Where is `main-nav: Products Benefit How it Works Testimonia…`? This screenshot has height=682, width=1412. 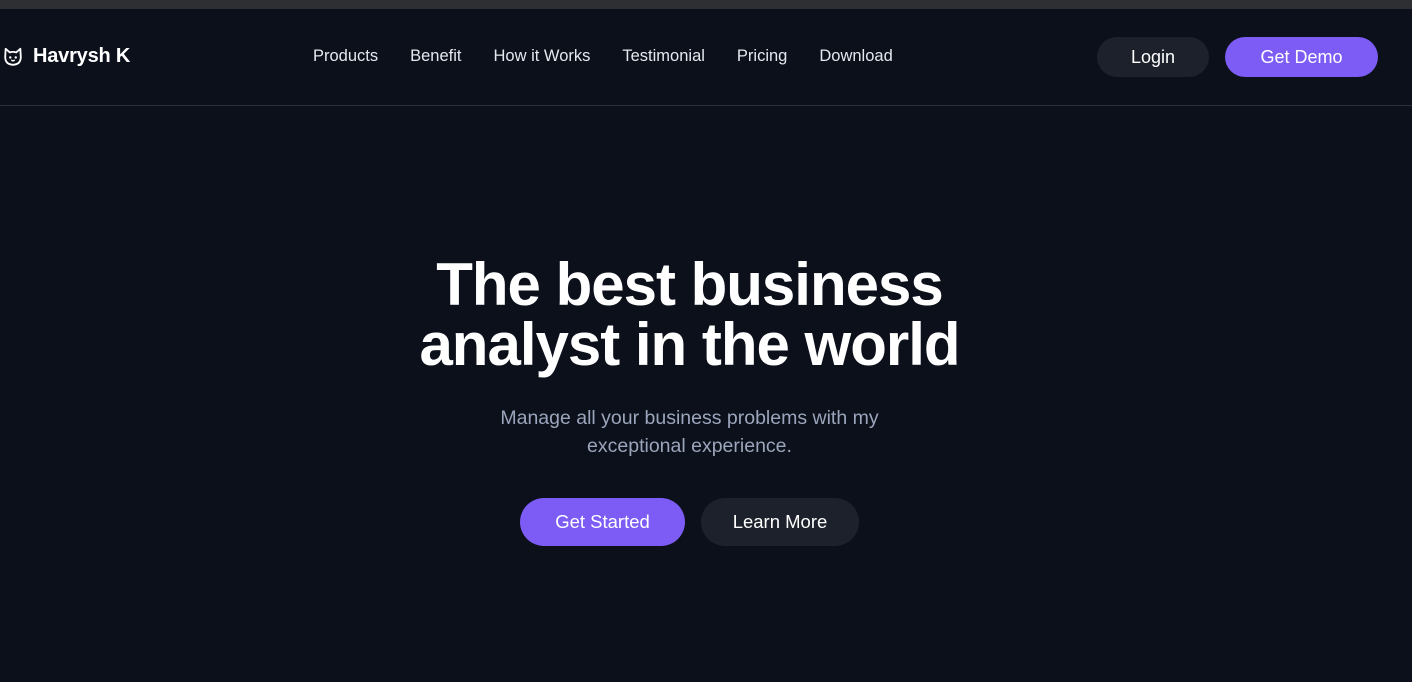
main-nav: Products Benefit How it Works Testimonia… is located at coordinates (603, 56).